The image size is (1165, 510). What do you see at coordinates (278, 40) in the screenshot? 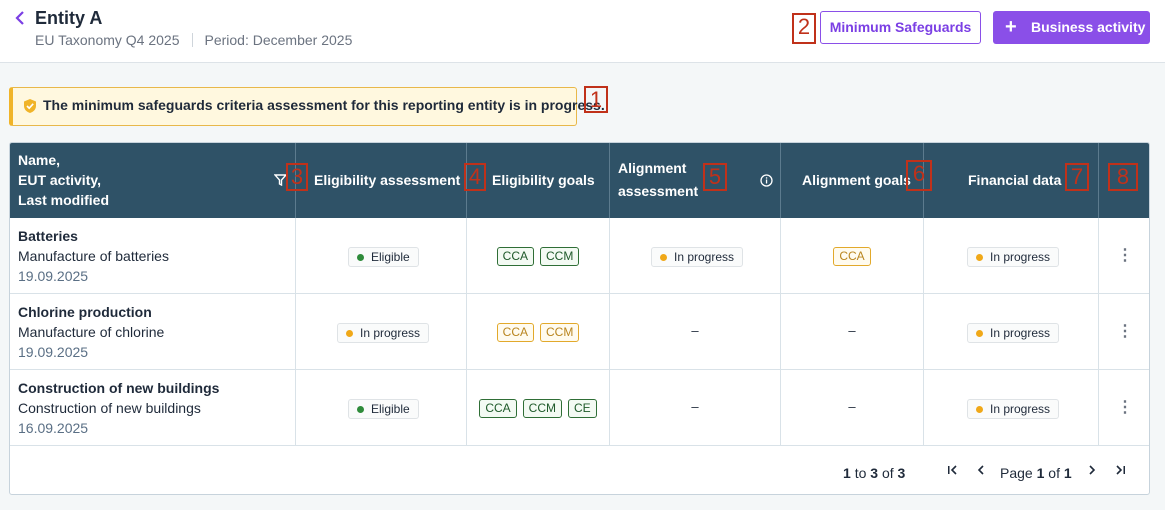
I see `period-label: Period: December 2025` at bounding box center [278, 40].